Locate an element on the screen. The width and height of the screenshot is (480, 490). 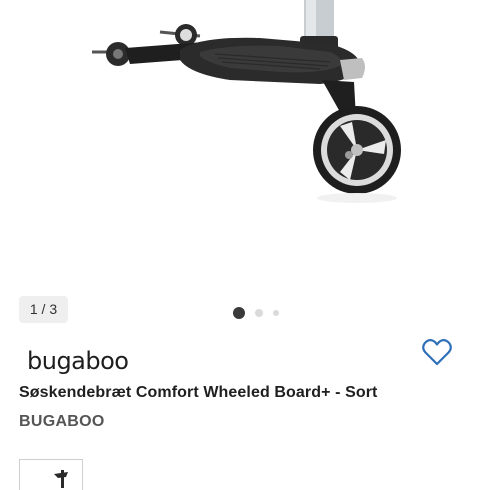
wishlist-button is located at coordinates (437, 352).